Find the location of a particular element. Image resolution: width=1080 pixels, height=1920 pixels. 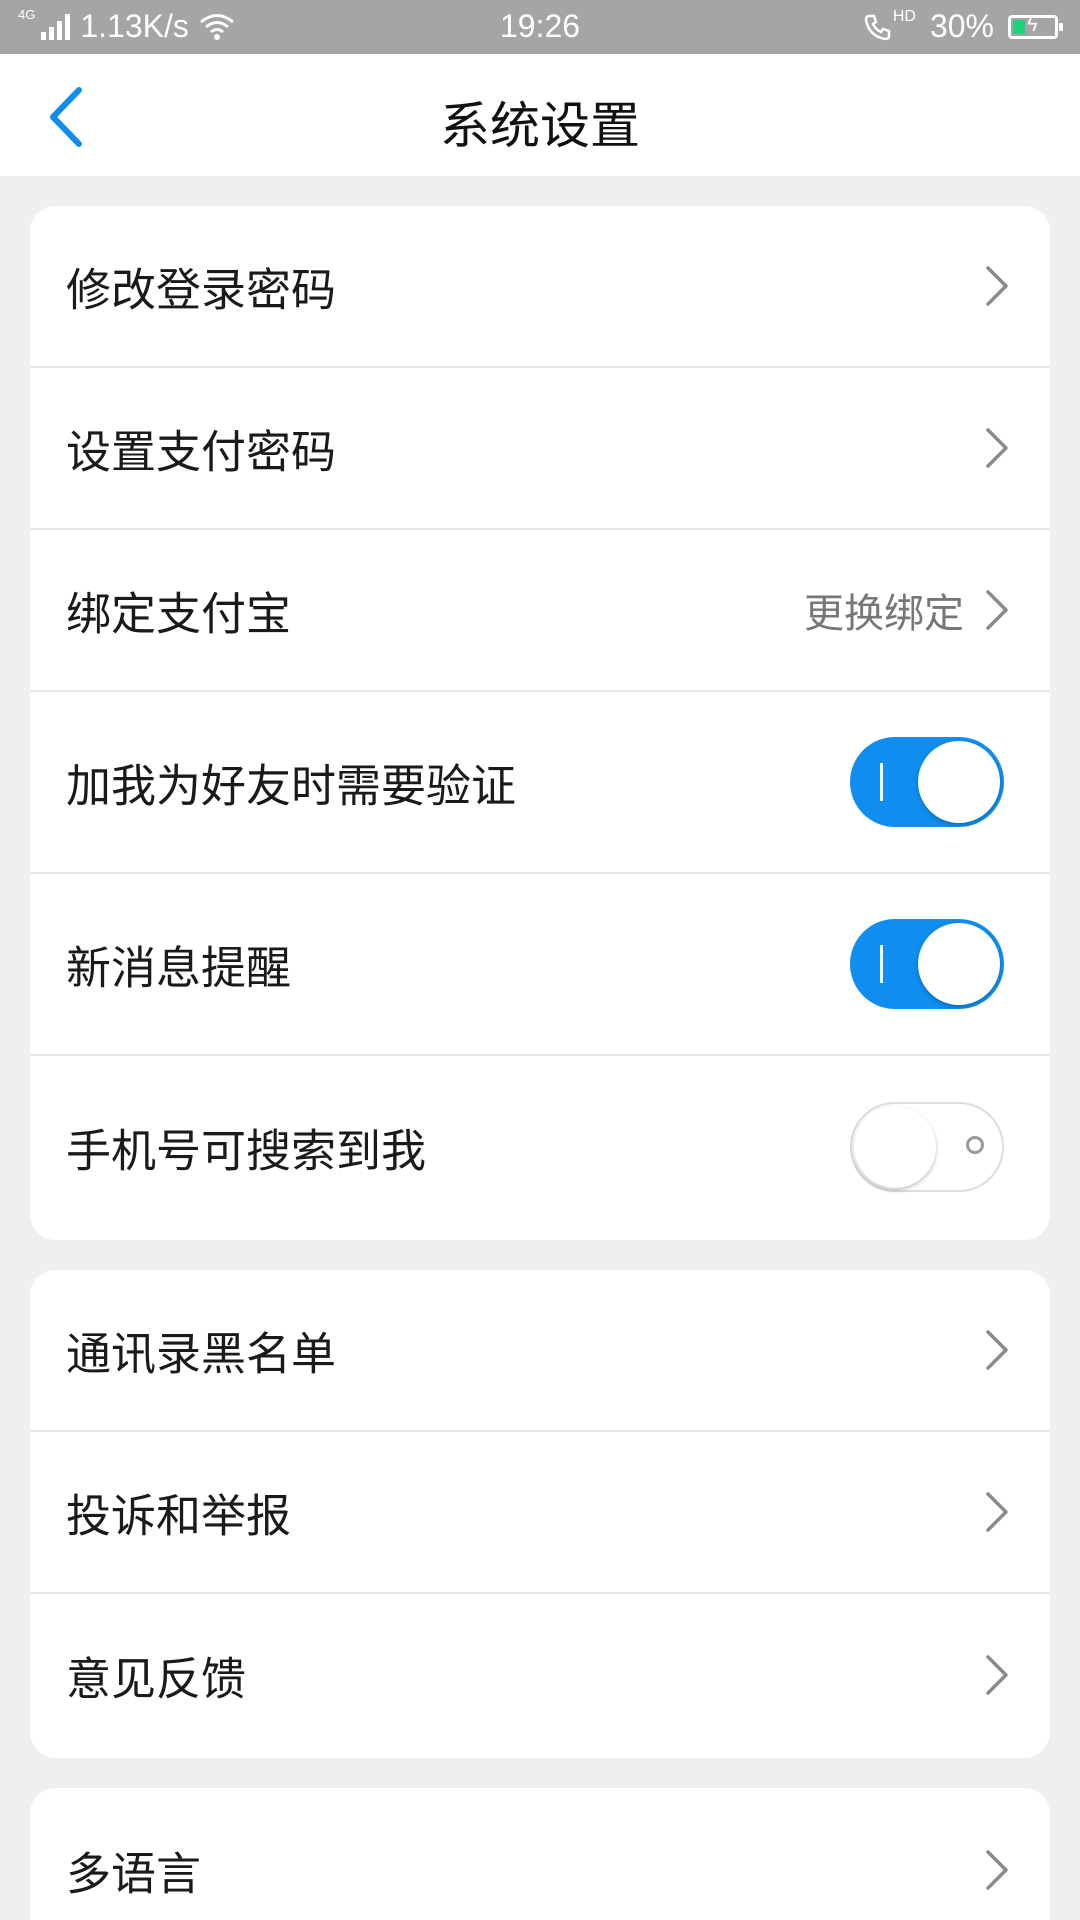

battery-fill is located at coordinates (1019, 26).